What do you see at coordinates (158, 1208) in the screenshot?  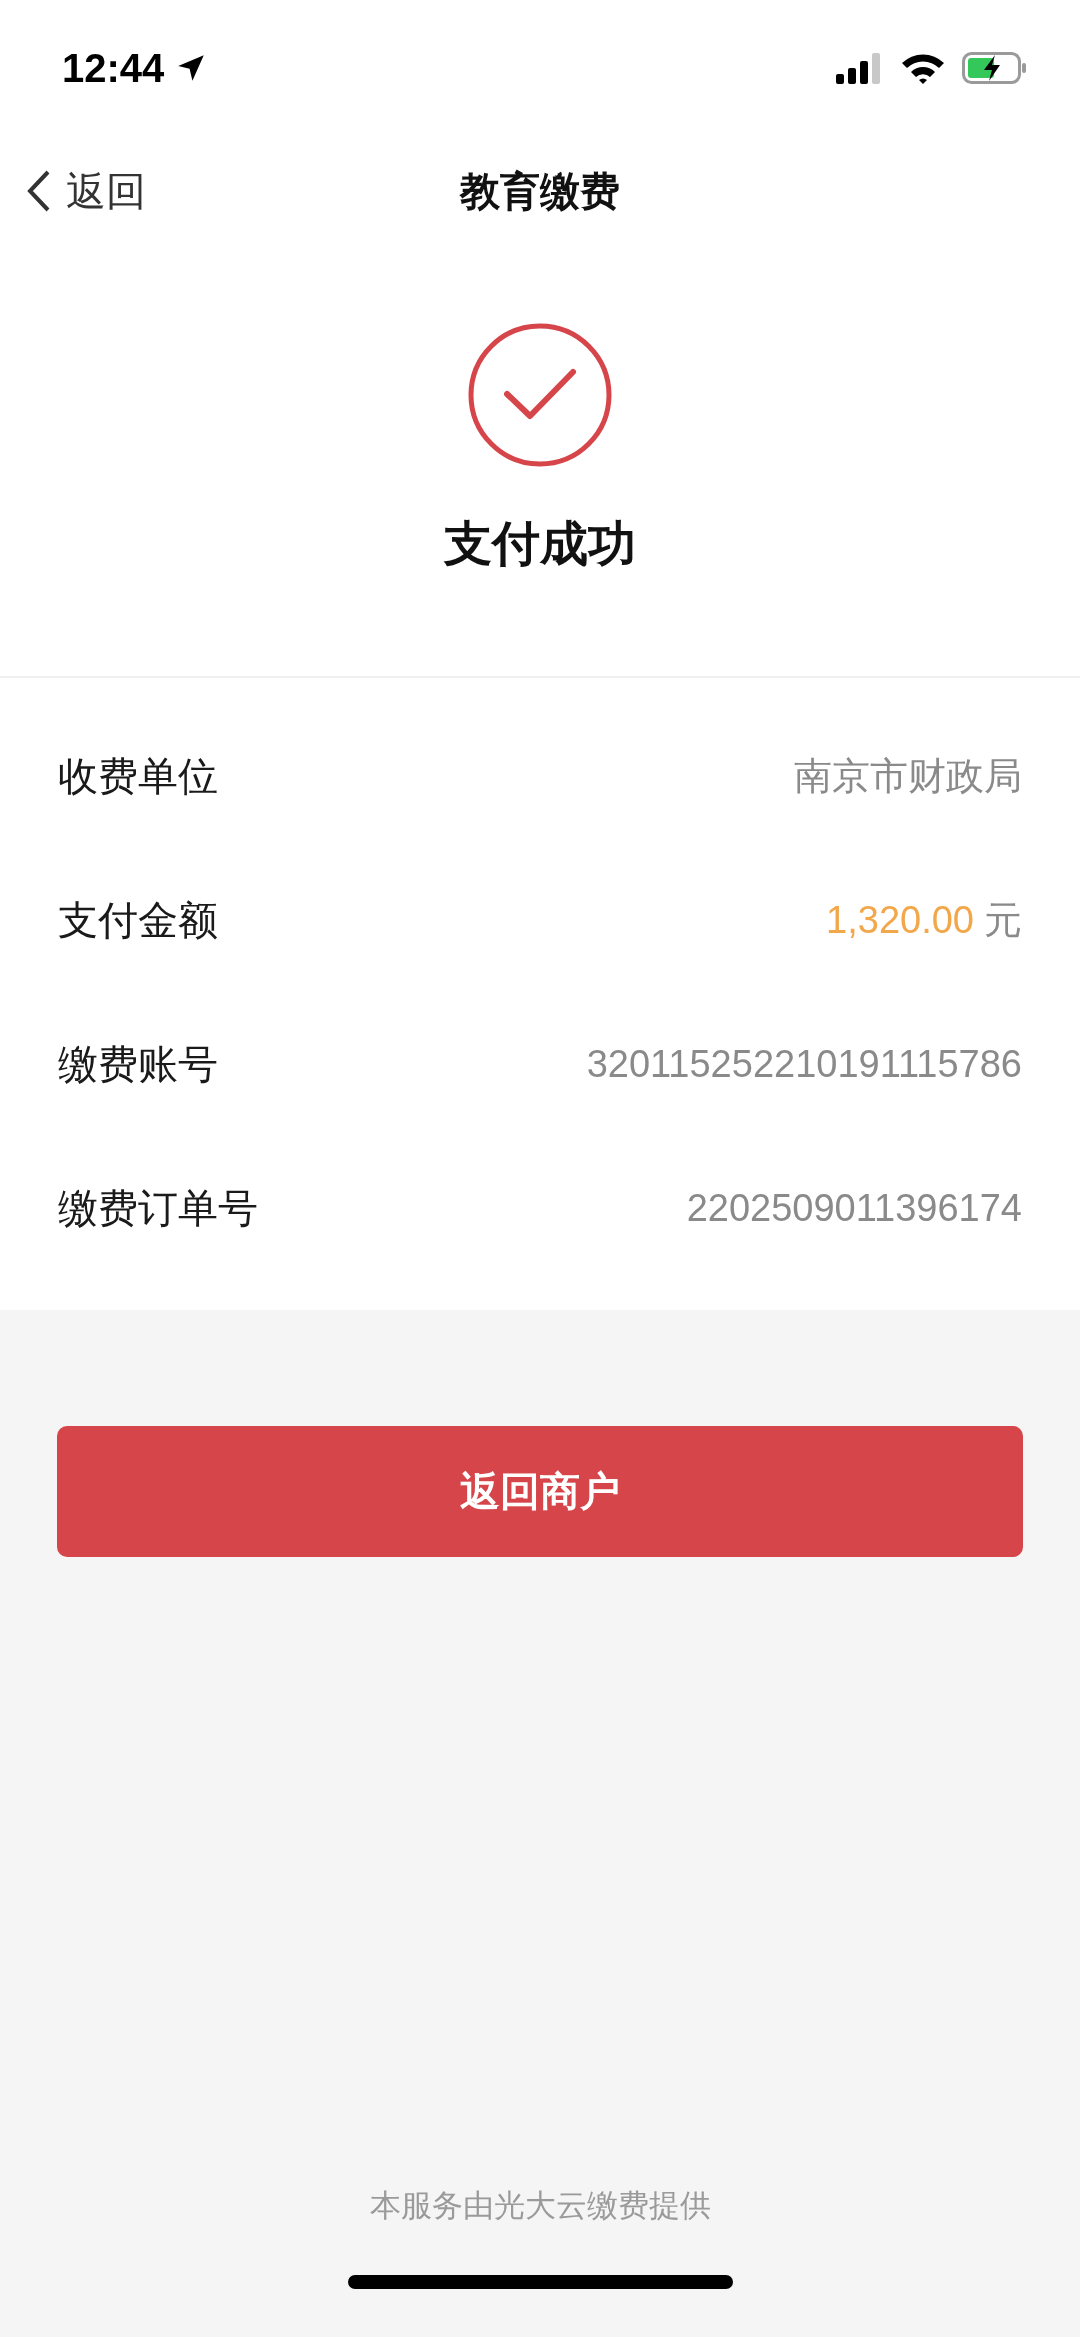 I see `detail-label: 缴费订单号` at bounding box center [158, 1208].